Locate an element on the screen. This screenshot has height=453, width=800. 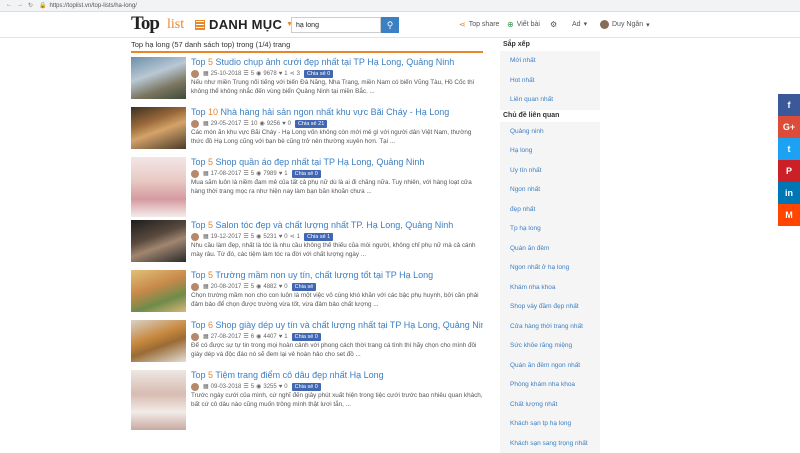
topic-link: Khách sạn sang trọng nhất is located at coordinates (550, 443).